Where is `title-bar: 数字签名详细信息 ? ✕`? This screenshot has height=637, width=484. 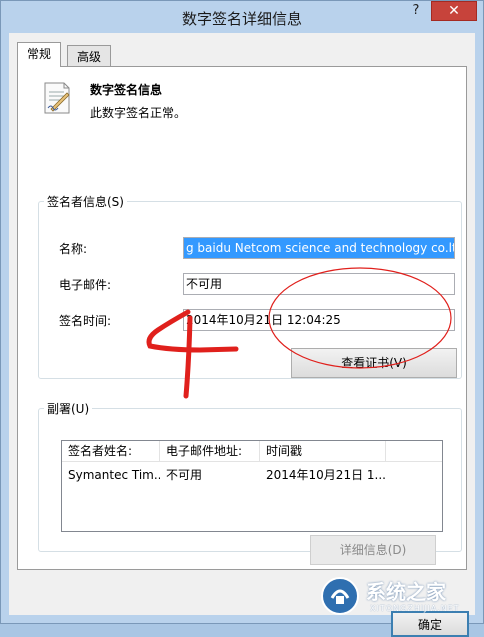
title-bar: 数字签名详细信息 ? ✕ is located at coordinates (242, 17).